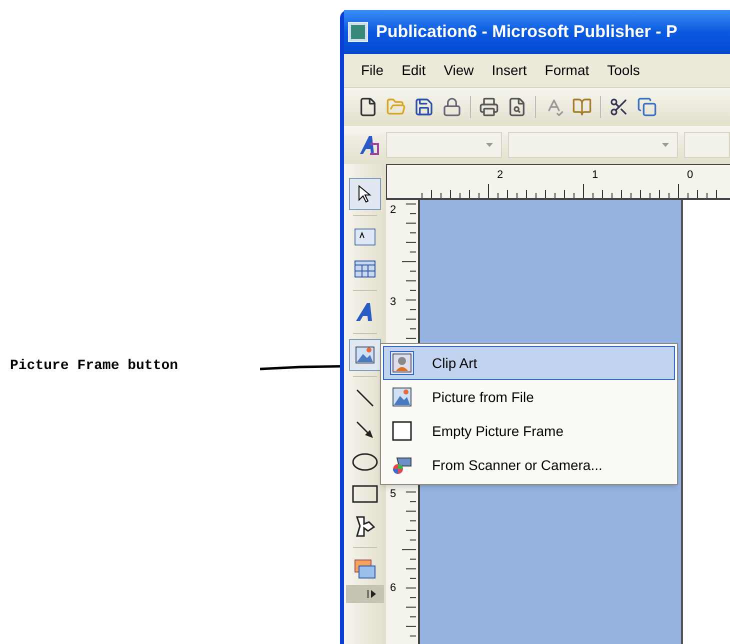 This screenshot has width=730, height=644. What do you see at coordinates (595, 175) in the screenshot?
I see `ruler-label: 1` at bounding box center [595, 175].